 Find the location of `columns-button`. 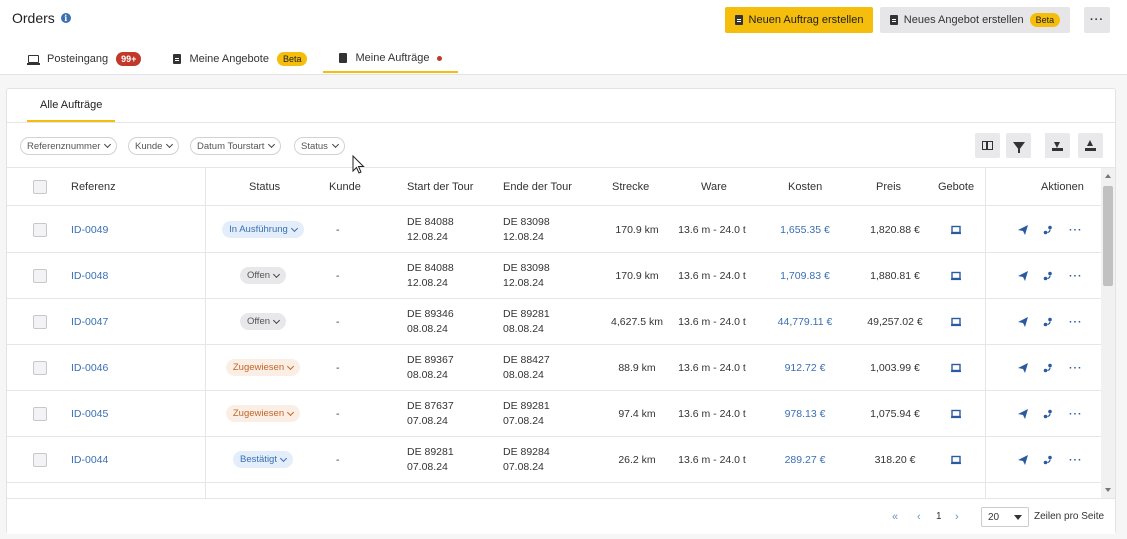

columns-button is located at coordinates (987, 145).